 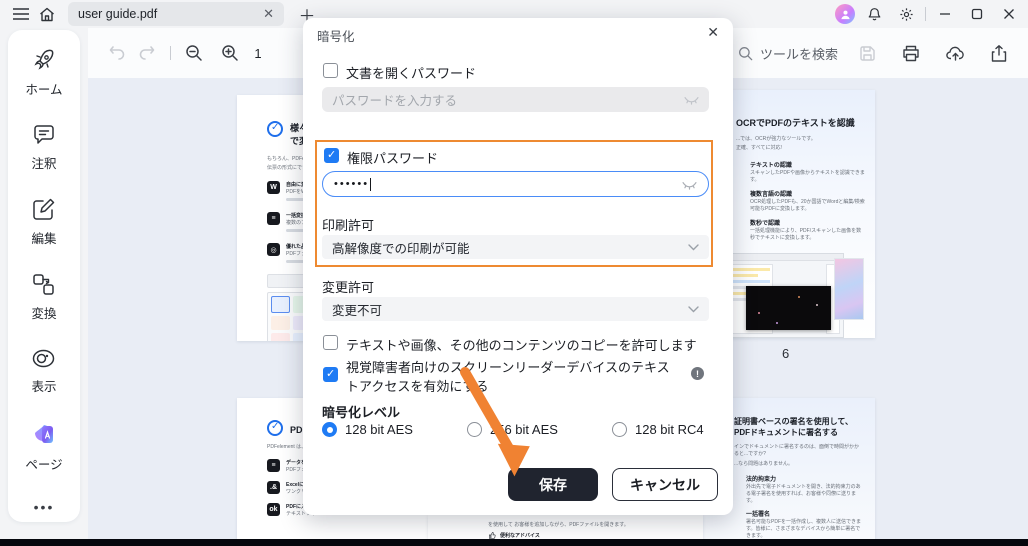 What do you see at coordinates (44, 222) in the screenshot?
I see `sidebar-item-edit: 編集` at bounding box center [44, 222].